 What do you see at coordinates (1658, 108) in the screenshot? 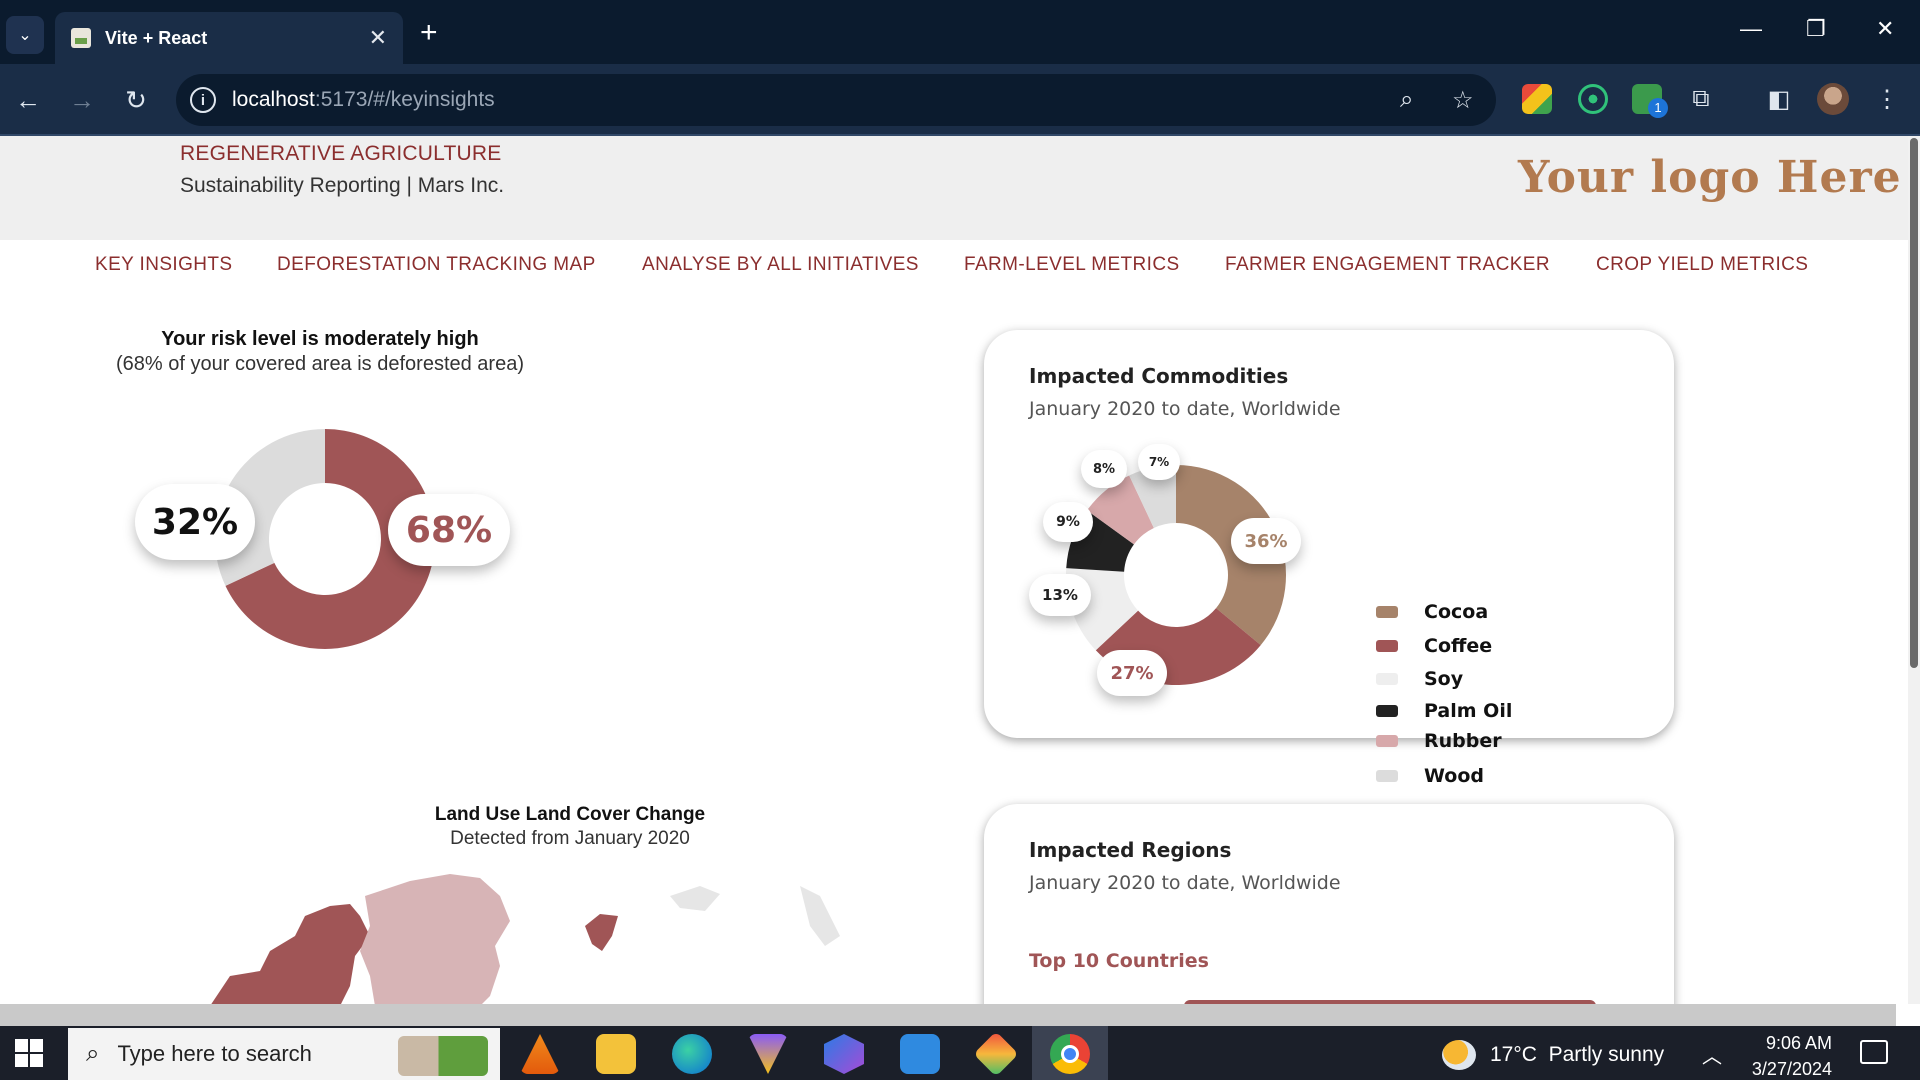
I see `extension-badge: 1` at bounding box center [1658, 108].